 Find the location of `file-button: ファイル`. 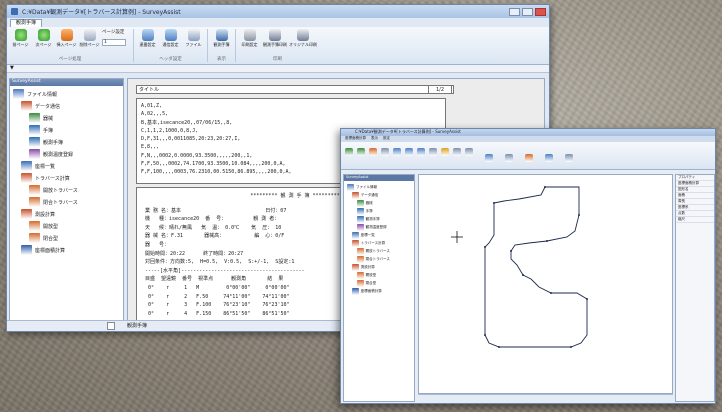

file-button: ファイル is located at coordinates (193, 42).